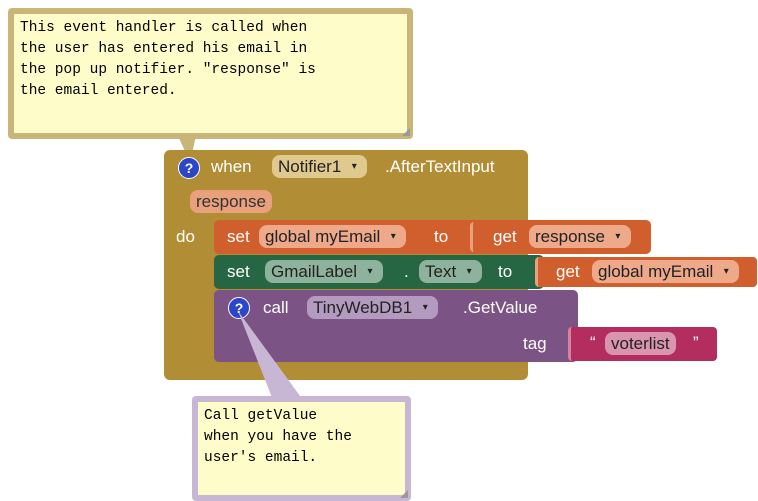 The image size is (758, 501). Describe the element at coordinates (333, 236) in the screenshot. I see `global-variable-dropdown: global myEmail` at that location.